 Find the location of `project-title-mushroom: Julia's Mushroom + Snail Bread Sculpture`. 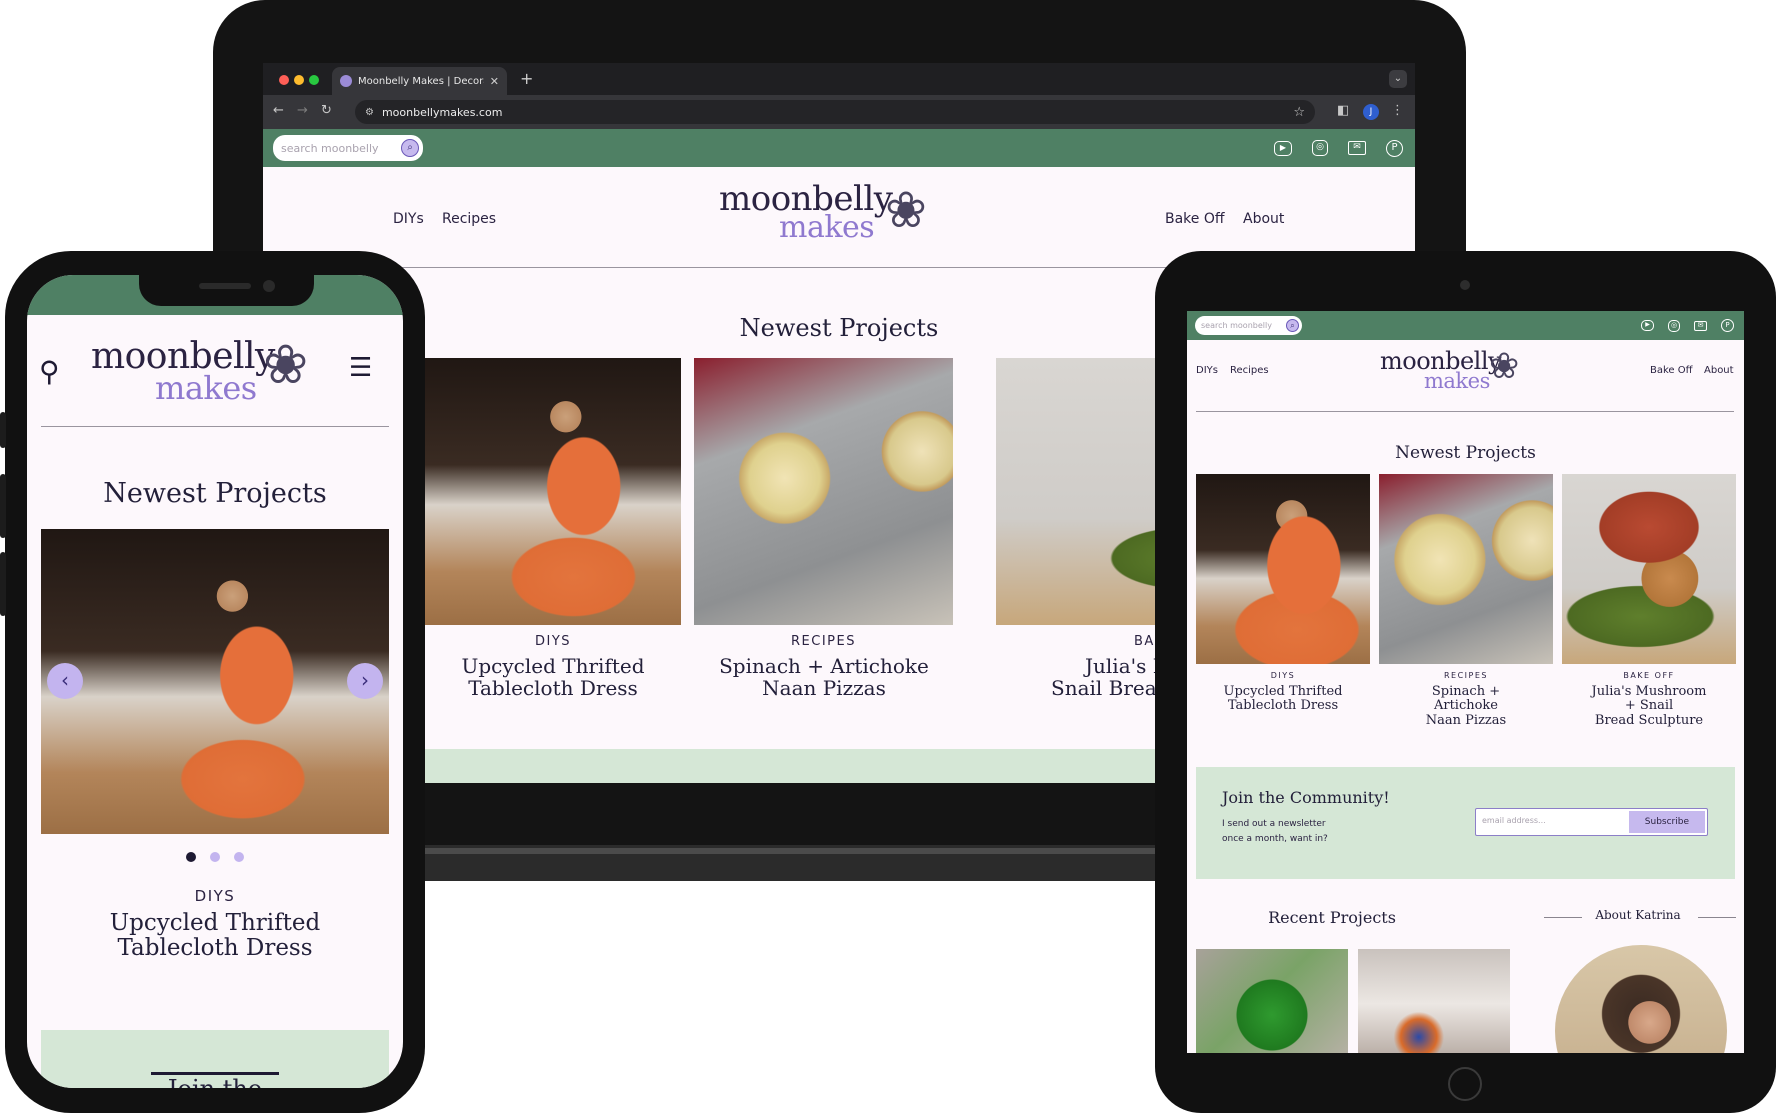

project-title-mushroom: Julia's Mushroom + Snail Bread Sculpture is located at coordinates (1649, 706).